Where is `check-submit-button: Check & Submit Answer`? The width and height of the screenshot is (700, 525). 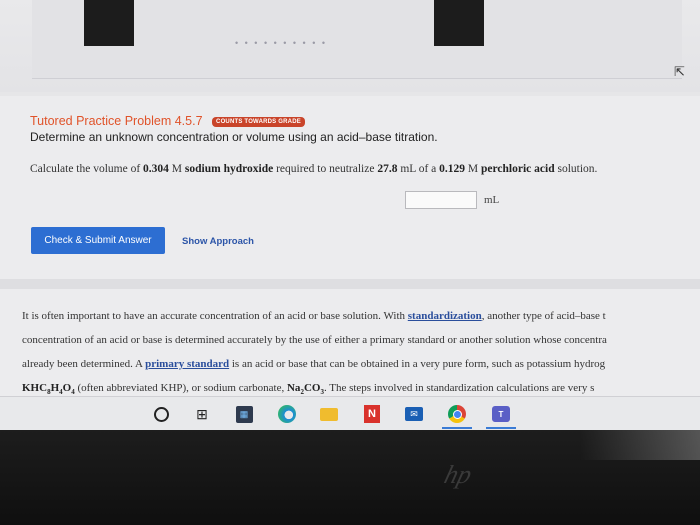 check-submit-button: Check & Submit Answer is located at coordinates (98, 240).